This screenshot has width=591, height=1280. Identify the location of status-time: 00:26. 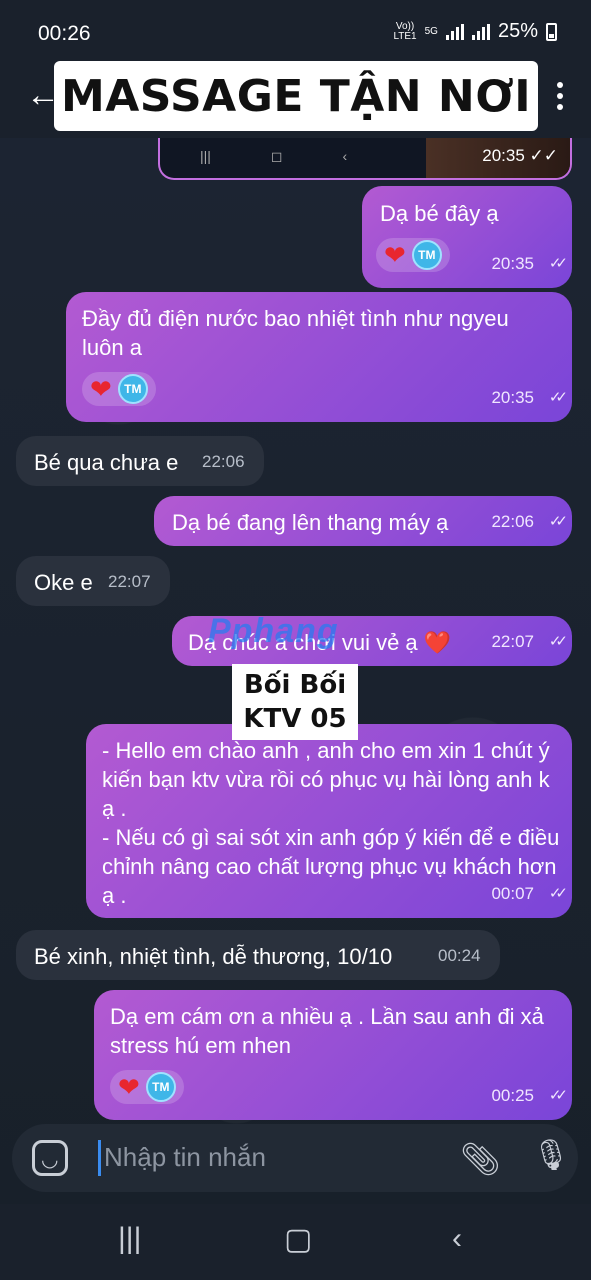
(64, 33).